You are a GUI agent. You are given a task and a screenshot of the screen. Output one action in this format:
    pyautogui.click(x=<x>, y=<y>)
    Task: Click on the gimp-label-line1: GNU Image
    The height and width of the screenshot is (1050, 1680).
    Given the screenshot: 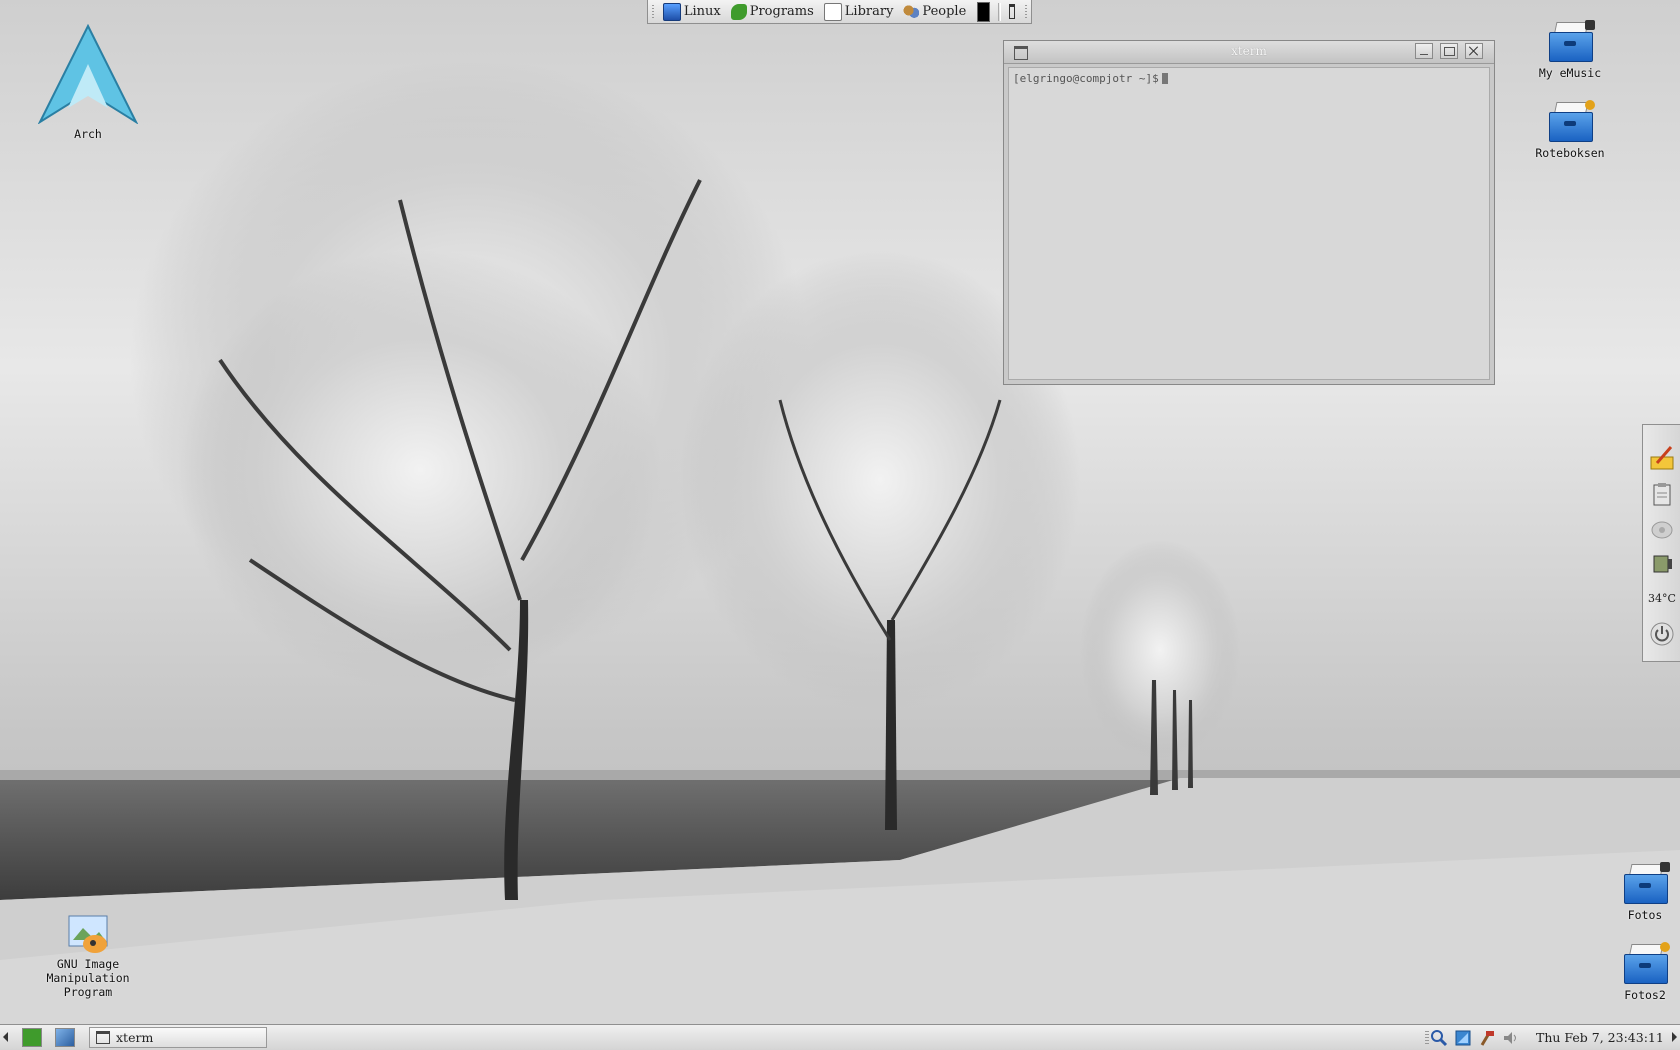 What is the action you would take?
    pyautogui.click(x=88, y=964)
    